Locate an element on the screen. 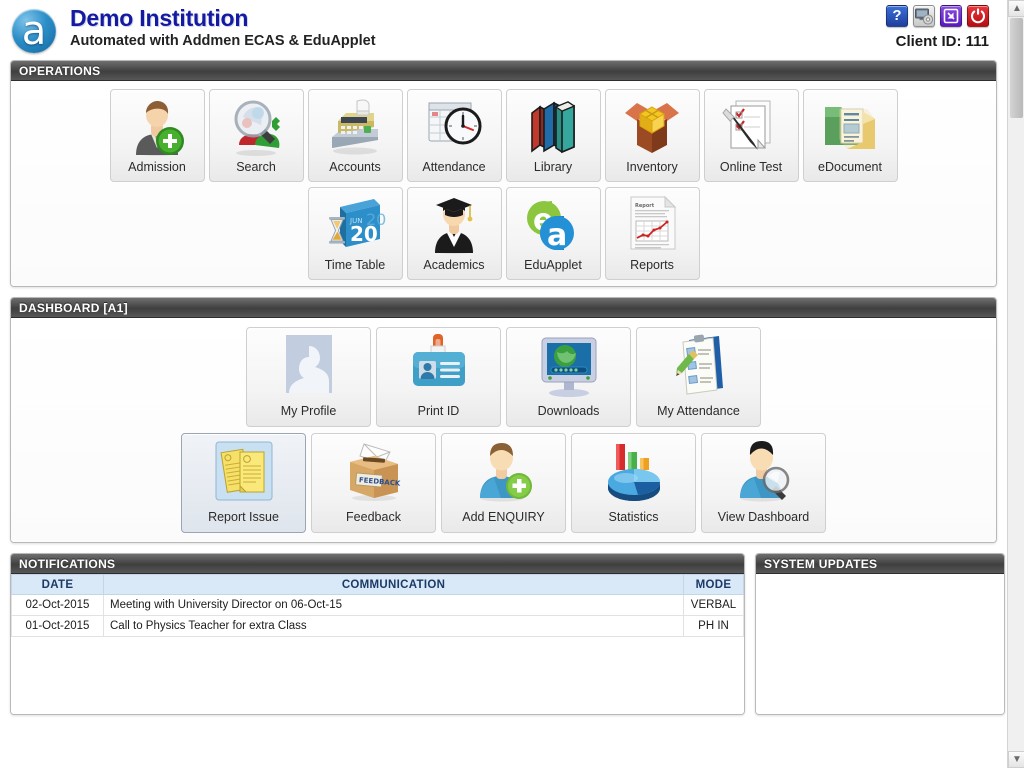 This screenshot has width=1024, height=768. tile-label: Feedback is located at coordinates (373, 517).